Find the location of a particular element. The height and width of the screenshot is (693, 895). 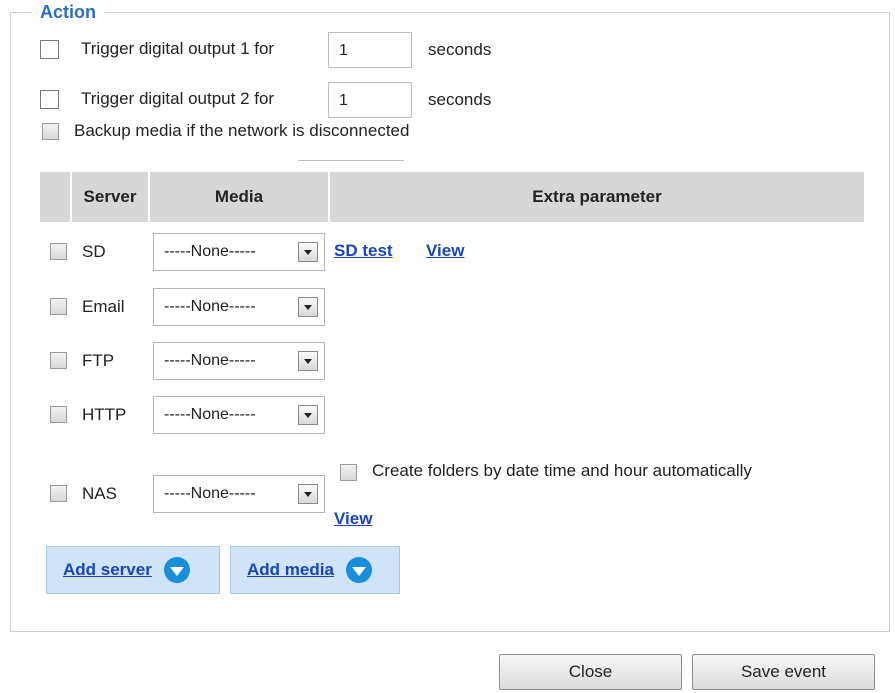

trigger-output-1-label: Trigger digital output 1 for is located at coordinates (178, 48).